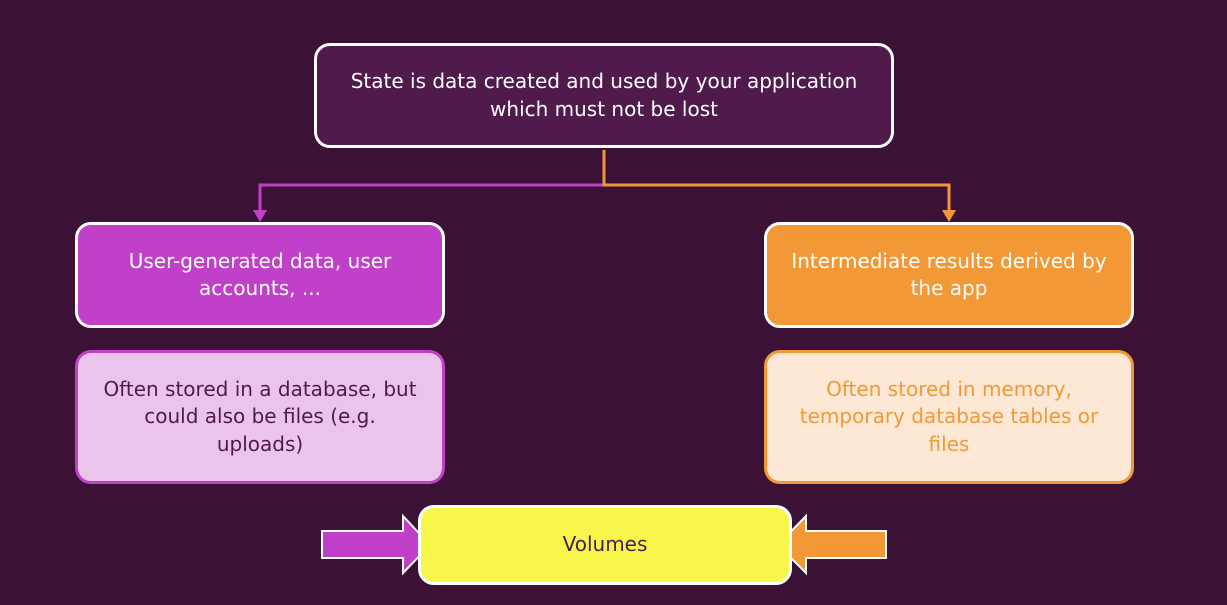  Describe the element at coordinates (776, 181) in the screenshot. I see `connector-to-intermediate` at that location.